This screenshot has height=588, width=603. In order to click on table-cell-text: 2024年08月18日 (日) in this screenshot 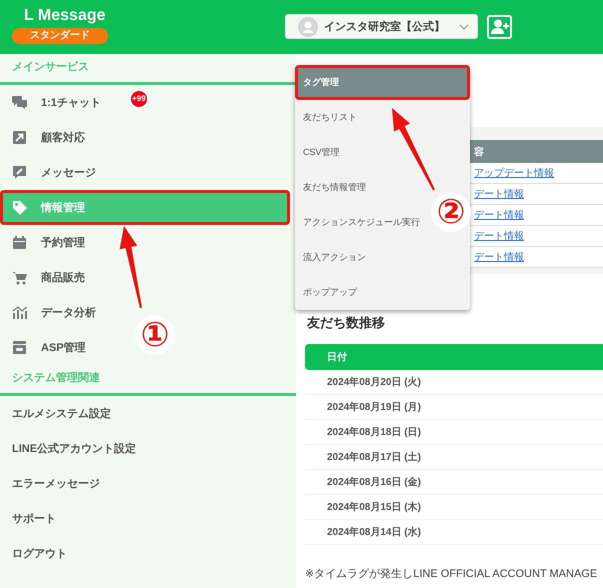, I will do `click(374, 432)`.